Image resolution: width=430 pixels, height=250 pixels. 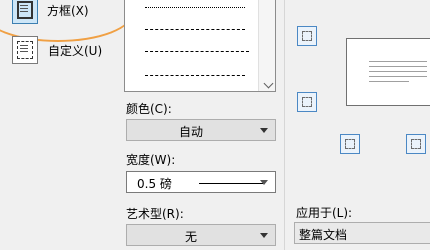 What do you see at coordinates (154, 184) in the screenshot?
I see `width-value: 0.5 磅` at bounding box center [154, 184].